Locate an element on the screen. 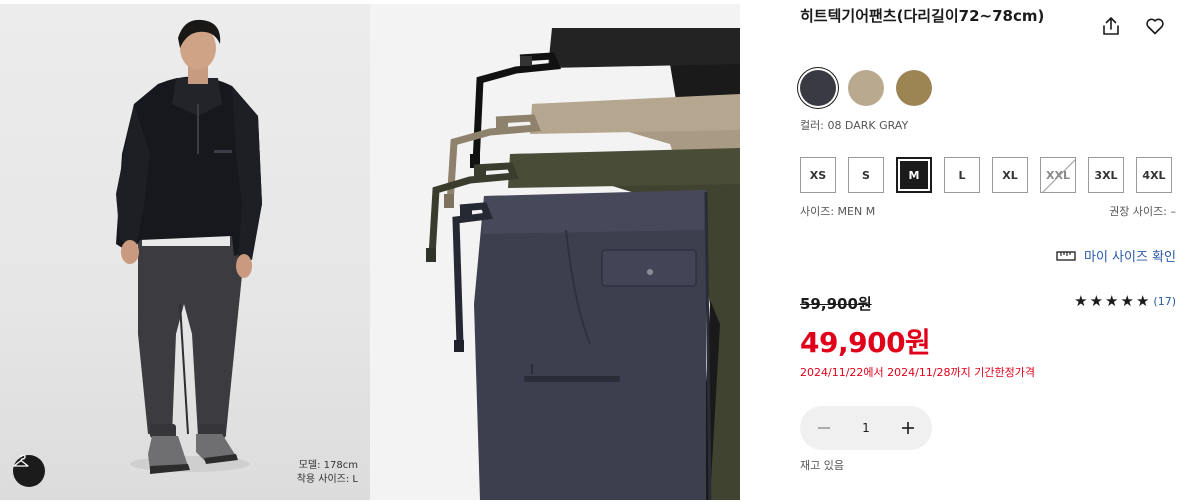 The height and width of the screenshot is (502, 1192). size-label-xs: XS is located at coordinates (818, 175).